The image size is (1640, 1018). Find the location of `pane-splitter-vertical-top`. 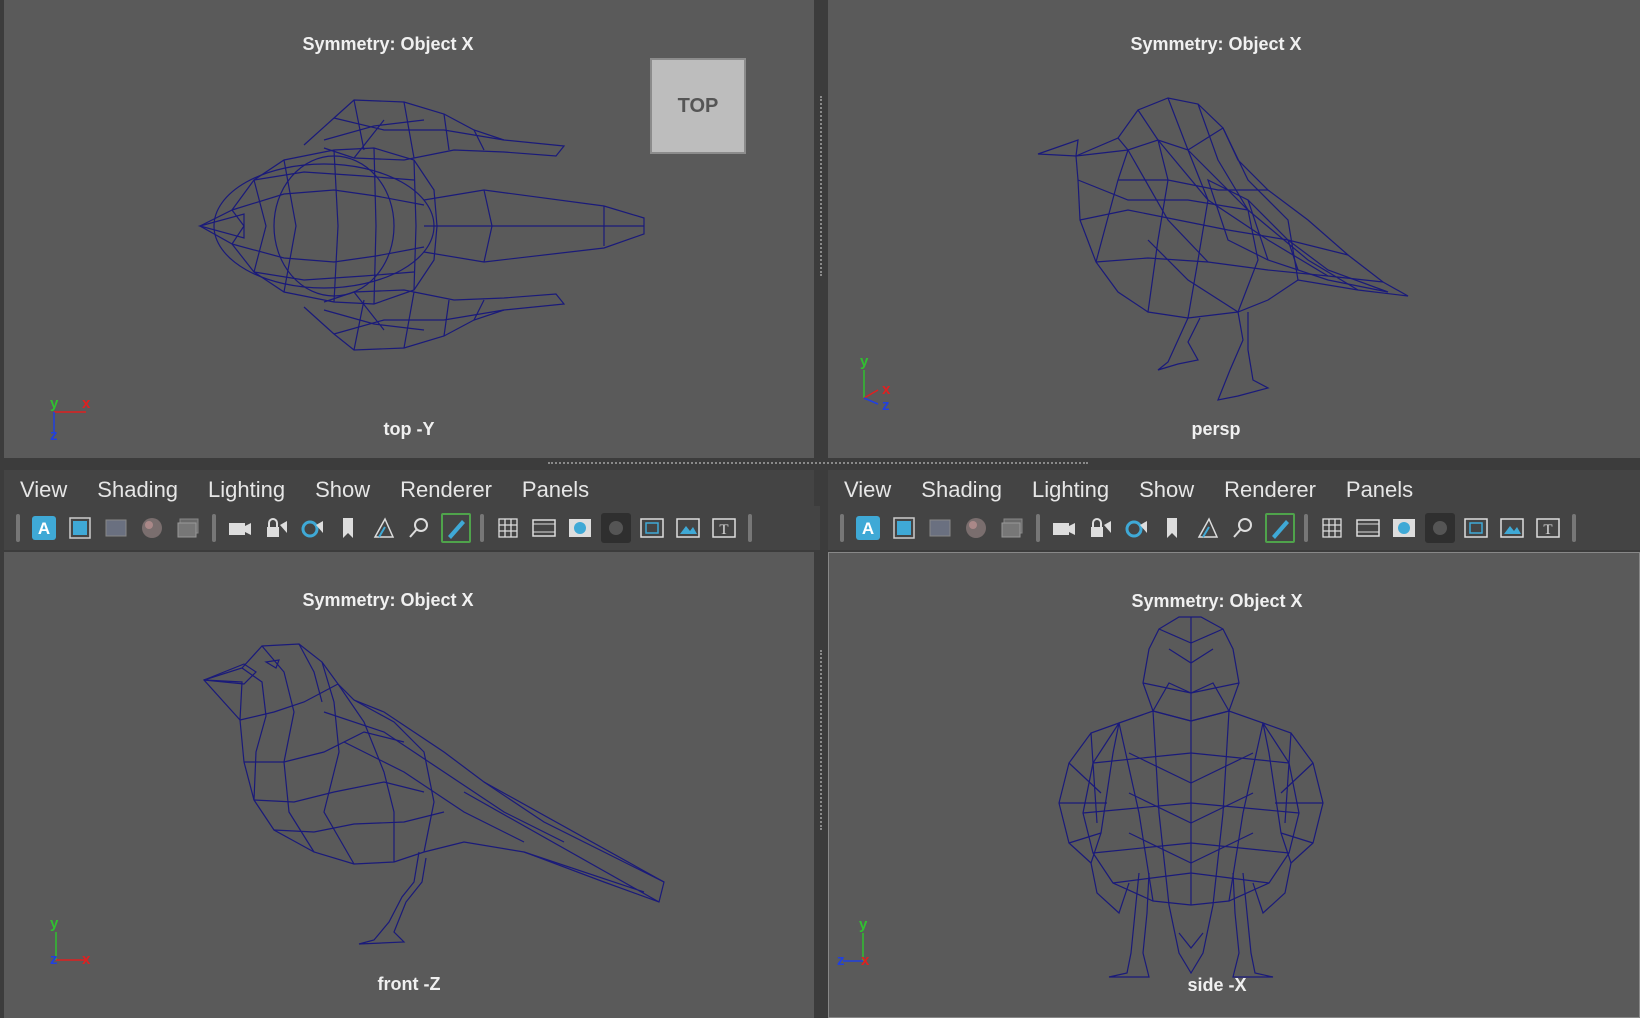

pane-splitter-vertical-top is located at coordinates (821, 186).